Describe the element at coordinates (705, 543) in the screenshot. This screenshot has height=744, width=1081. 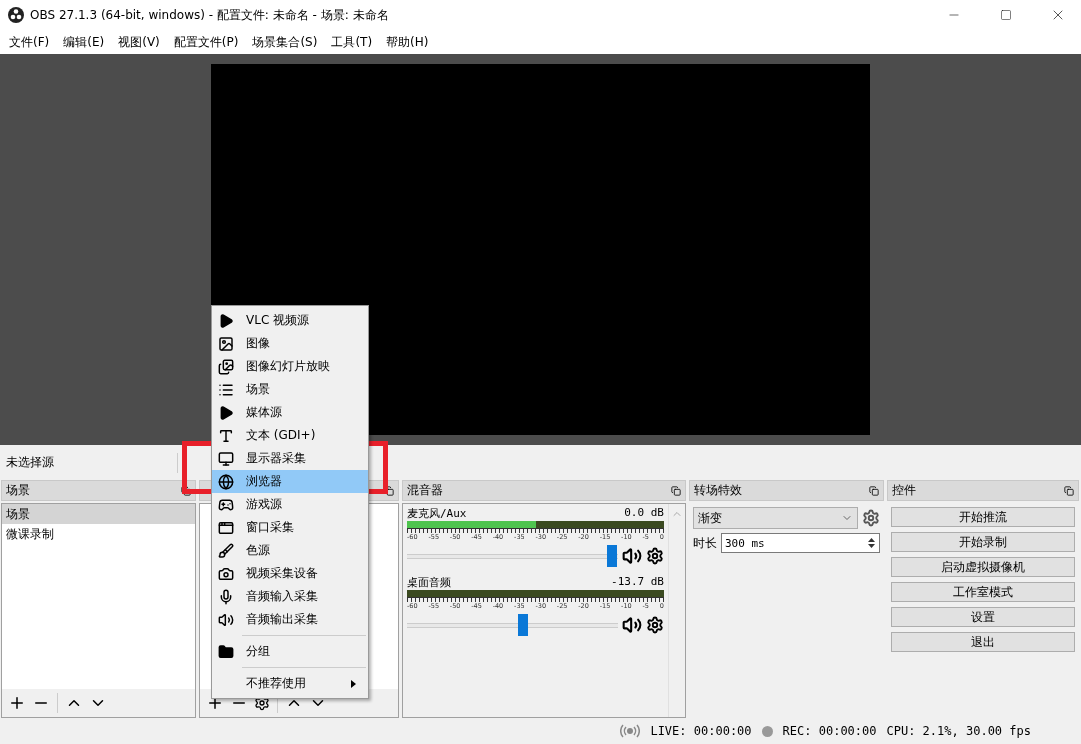
I see `duration-label: 时长` at that location.